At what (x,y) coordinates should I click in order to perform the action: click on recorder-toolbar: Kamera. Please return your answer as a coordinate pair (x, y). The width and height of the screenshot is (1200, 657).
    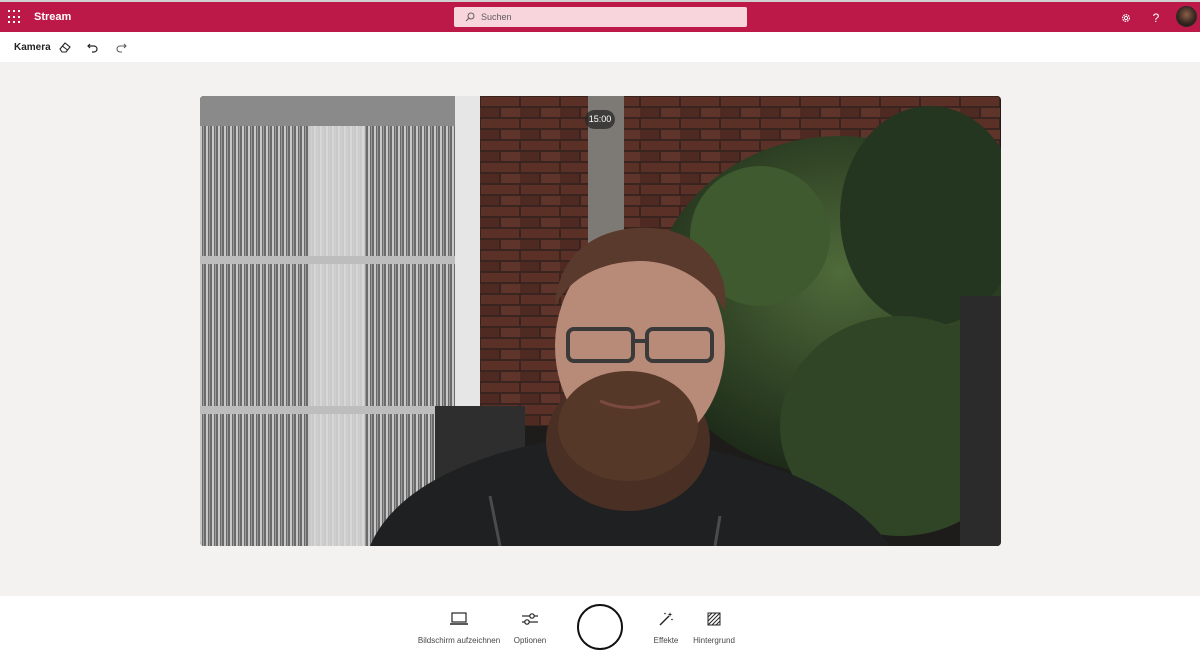
    Looking at the image, I should click on (600, 47).